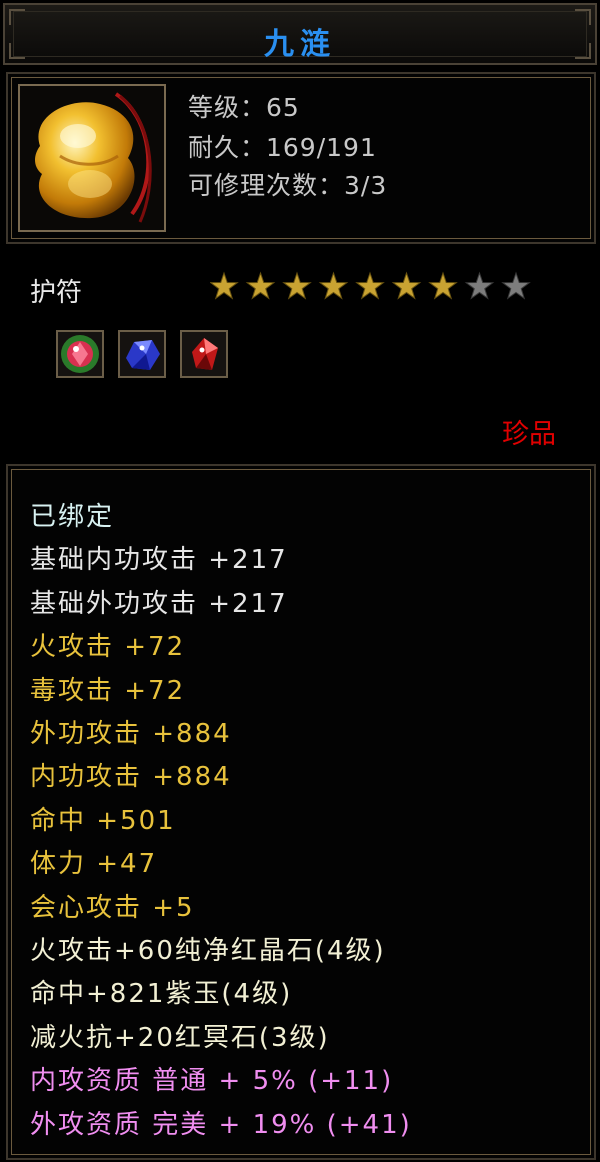 The height and width of the screenshot is (1162, 600). What do you see at coordinates (94, 864) in the screenshot?
I see `attribute-line: 体力 +47` at bounding box center [94, 864].